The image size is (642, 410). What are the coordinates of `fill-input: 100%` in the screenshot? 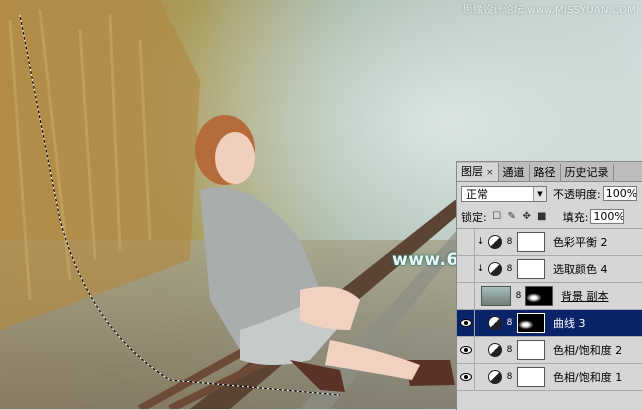 It's located at (607, 216).